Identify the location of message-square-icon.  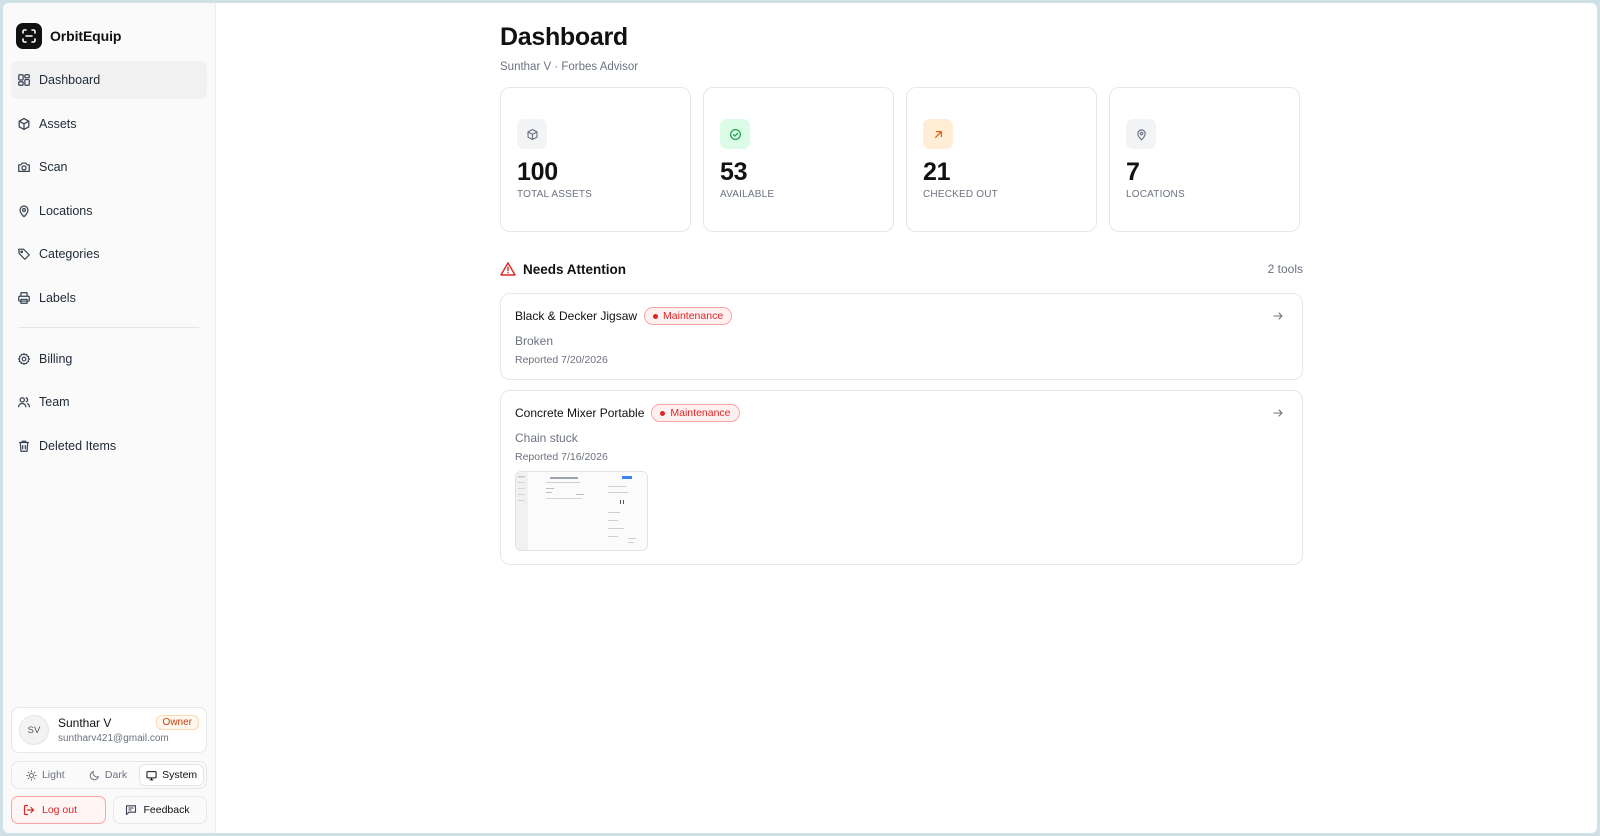
(130, 810).